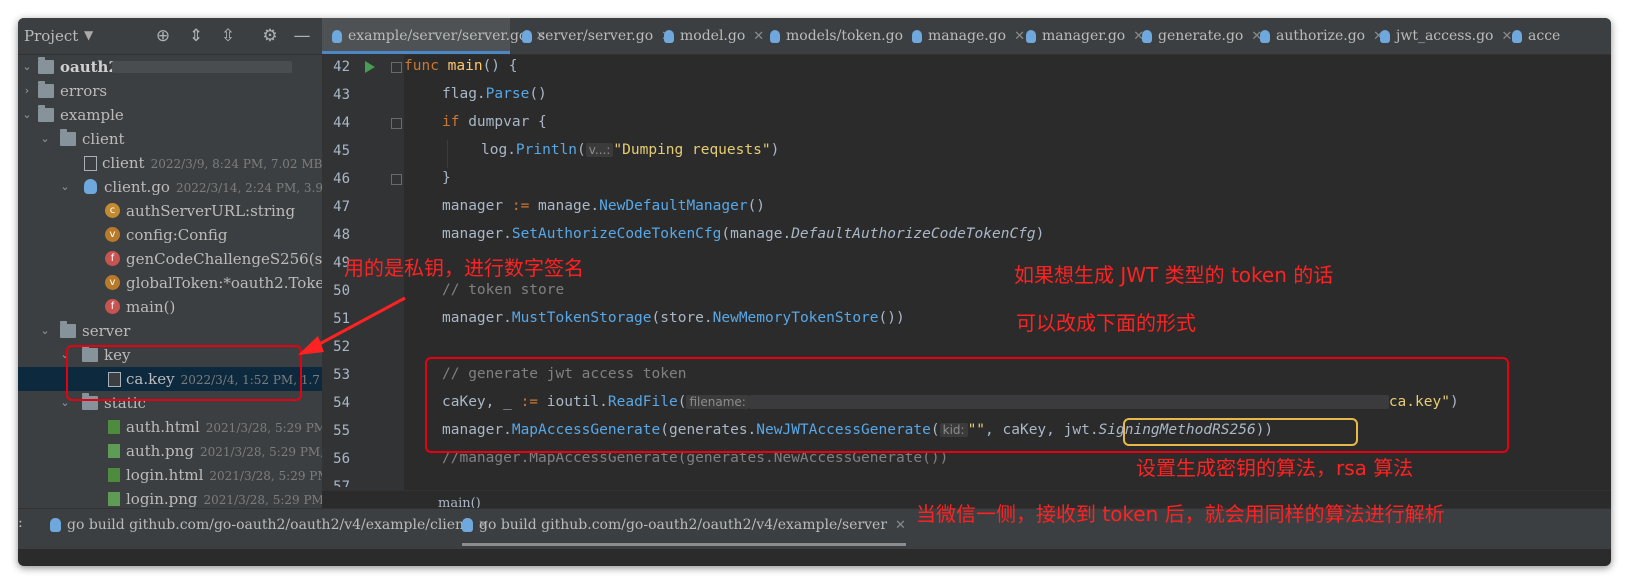 The width and height of the screenshot is (1629, 584). I want to click on arrow-line, so click(358, 323).